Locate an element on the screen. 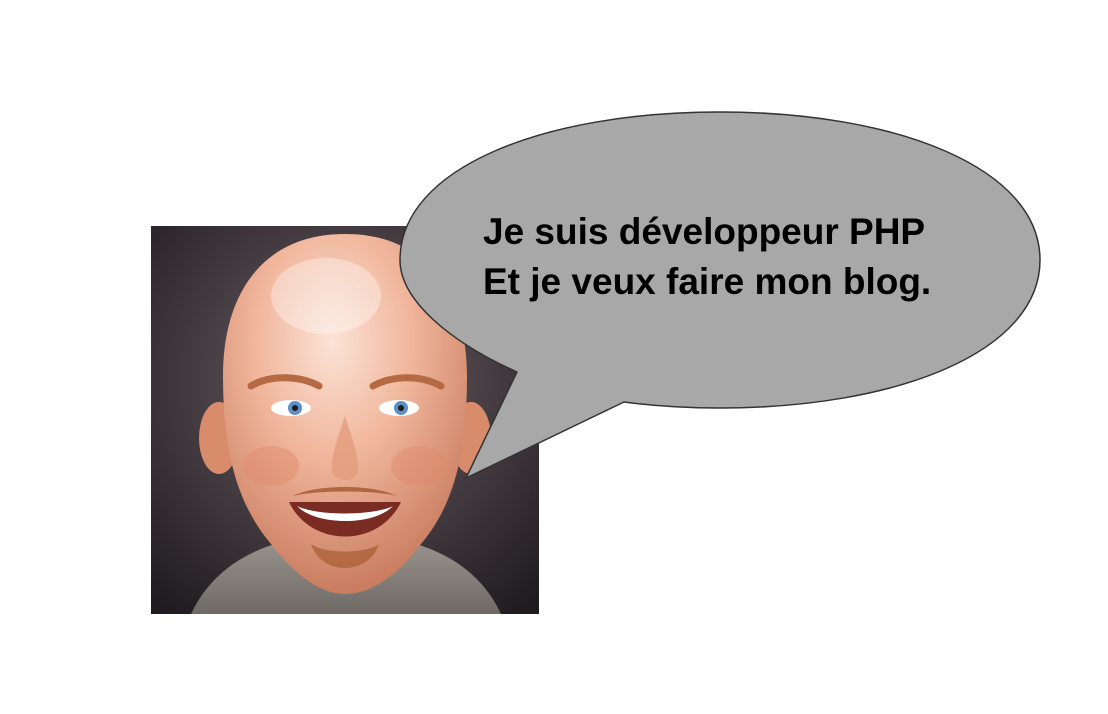 Image resolution: width=1108 pixels, height=714 pixels. speech-line-1: Je suis développeur PHP is located at coordinates (704, 231).